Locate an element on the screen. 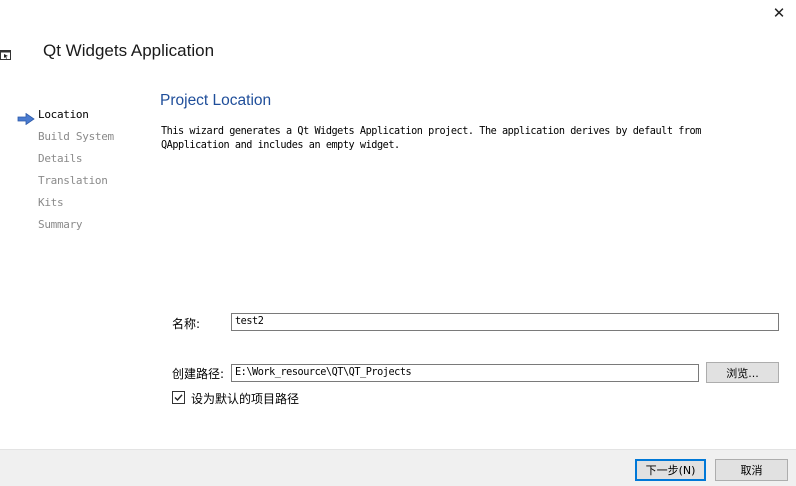 The image size is (796, 486). close-button: ✕ is located at coordinates (779, 13).